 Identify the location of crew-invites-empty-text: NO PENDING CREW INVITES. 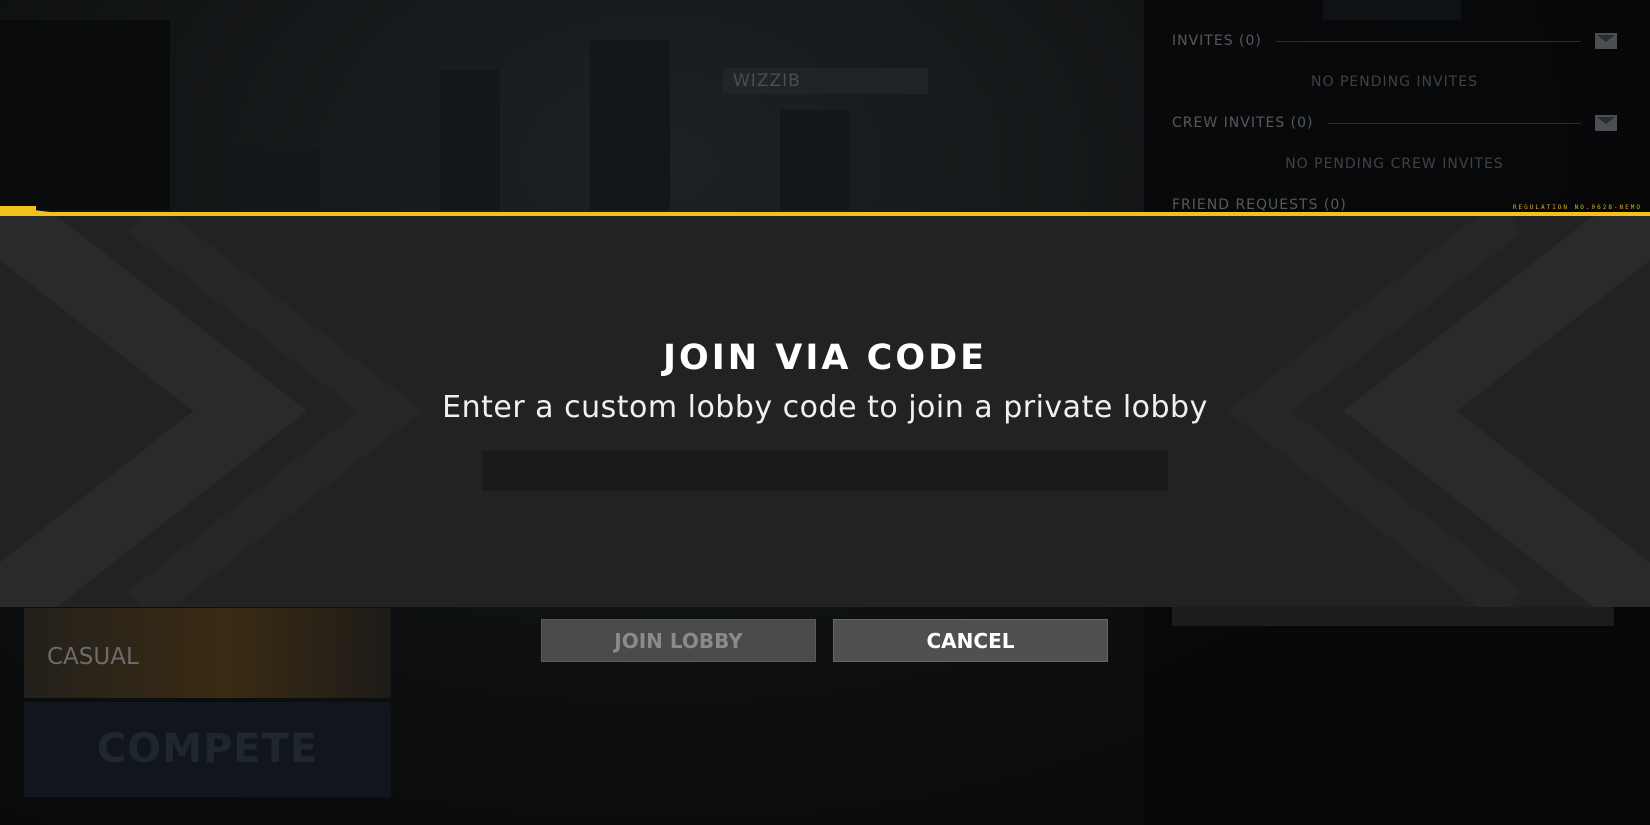
(1394, 164).